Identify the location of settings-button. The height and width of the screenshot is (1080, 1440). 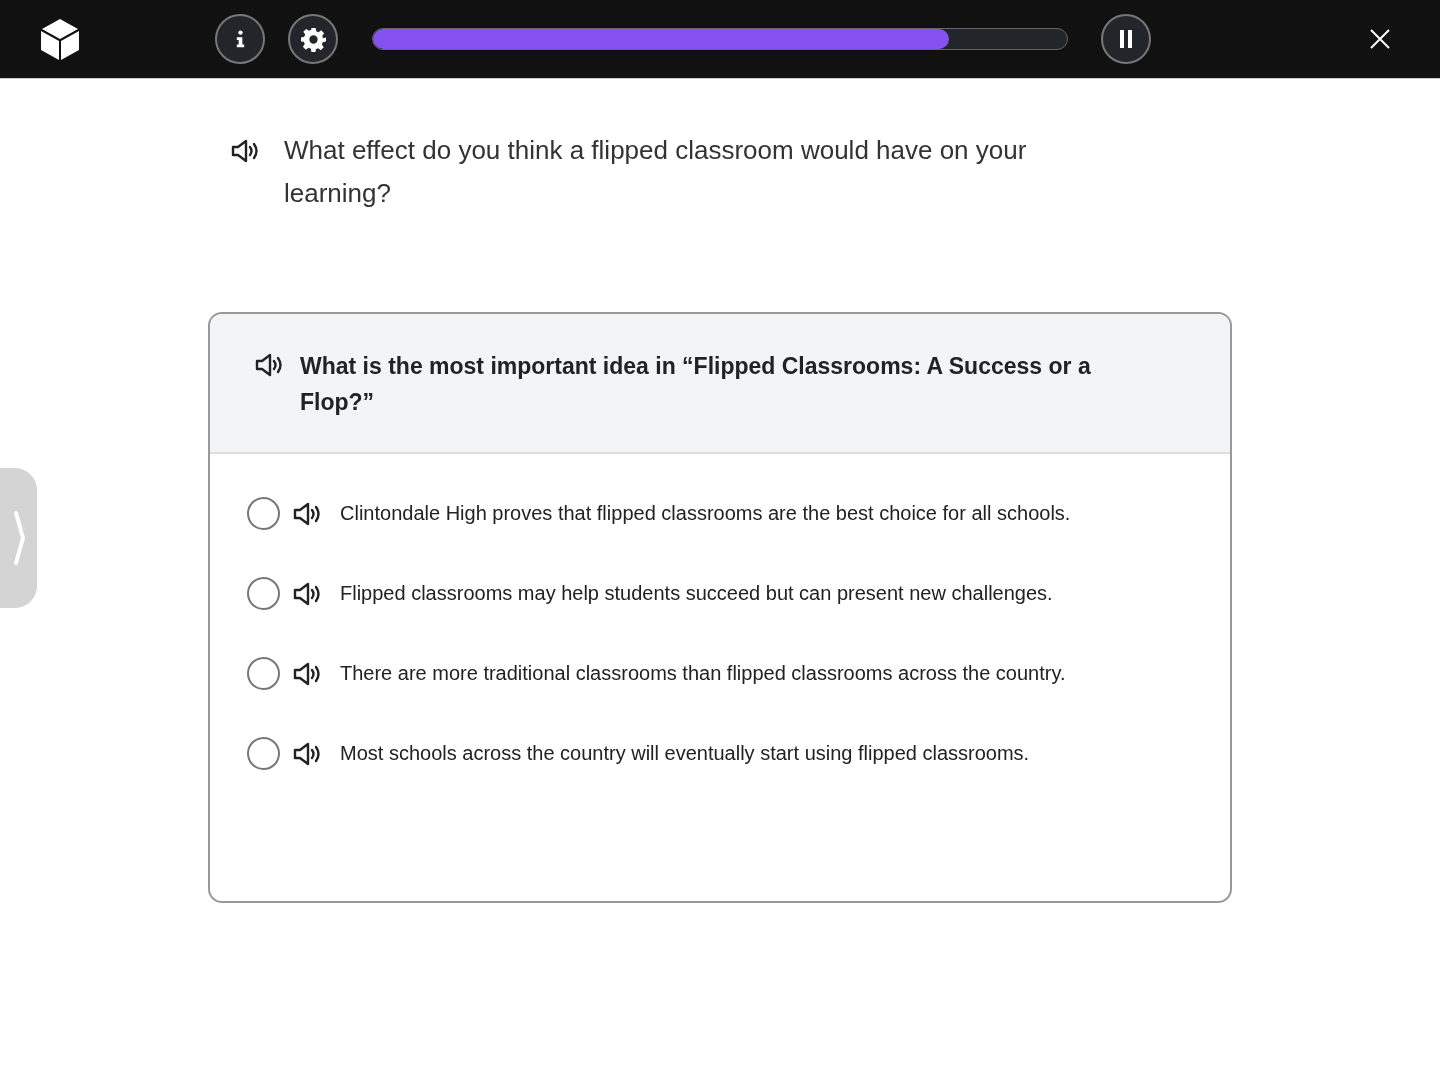
(313, 39).